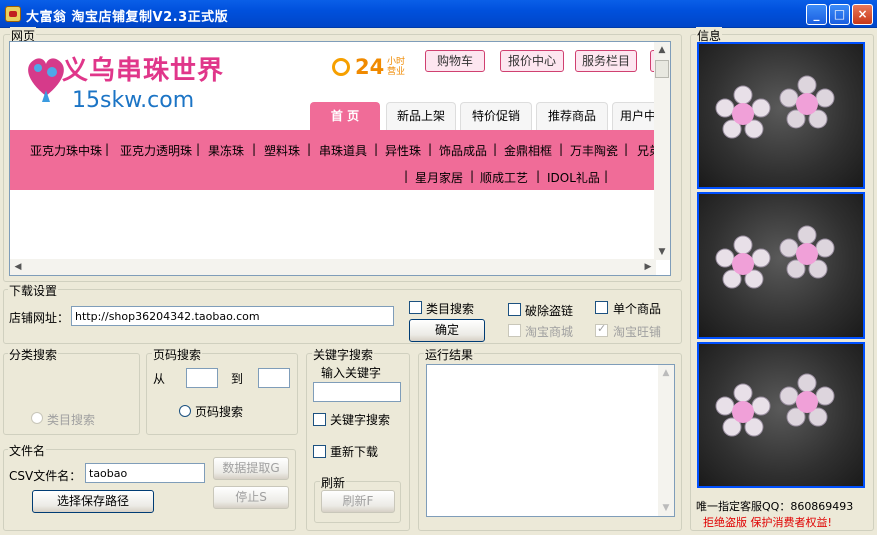 The image size is (877, 535). What do you see at coordinates (504, 177) in the screenshot?
I see `category-link: 顺成工艺` at bounding box center [504, 177].